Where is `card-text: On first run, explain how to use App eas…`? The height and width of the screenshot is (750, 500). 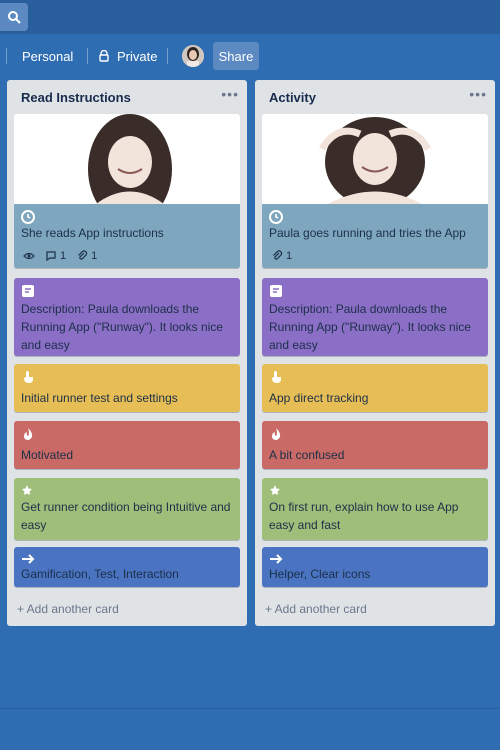 card-text: On first run, explain how to use App eas… is located at coordinates (364, 516).